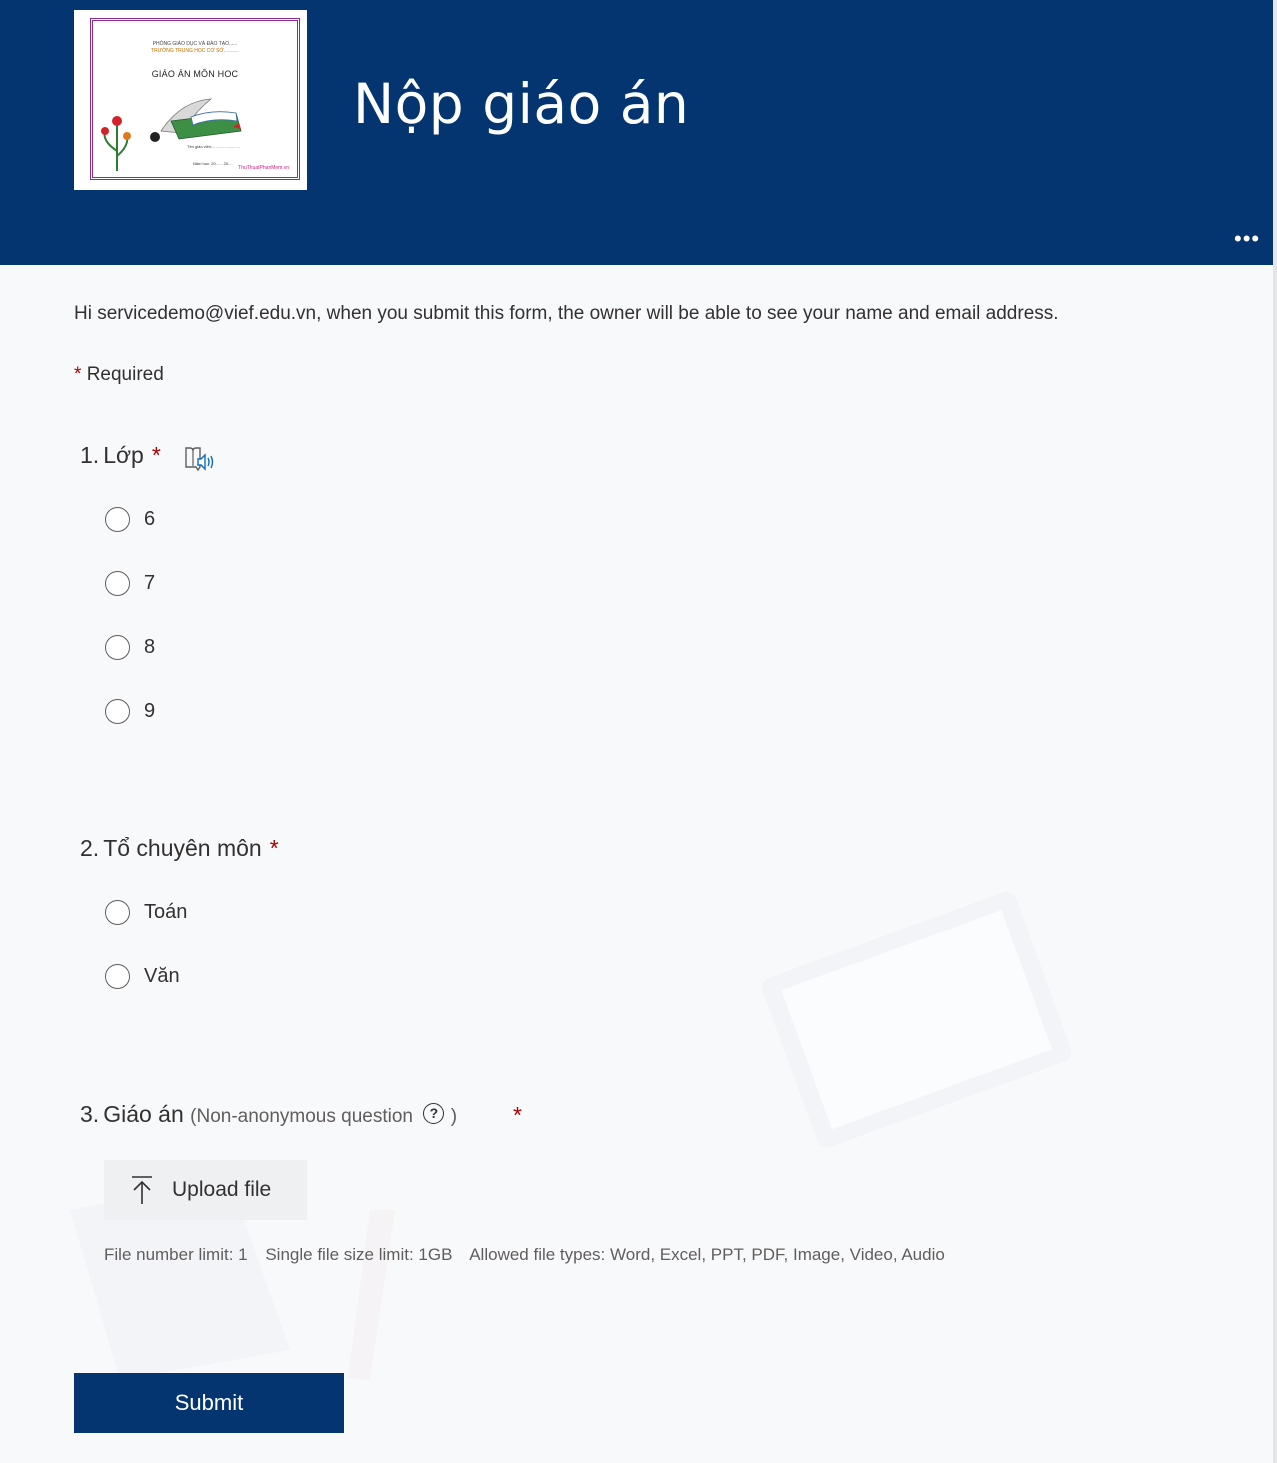  What do you see at coordinates (142, 1190) in the screenshot?
I see `upload-icon` at bounding box center [142, 1190].